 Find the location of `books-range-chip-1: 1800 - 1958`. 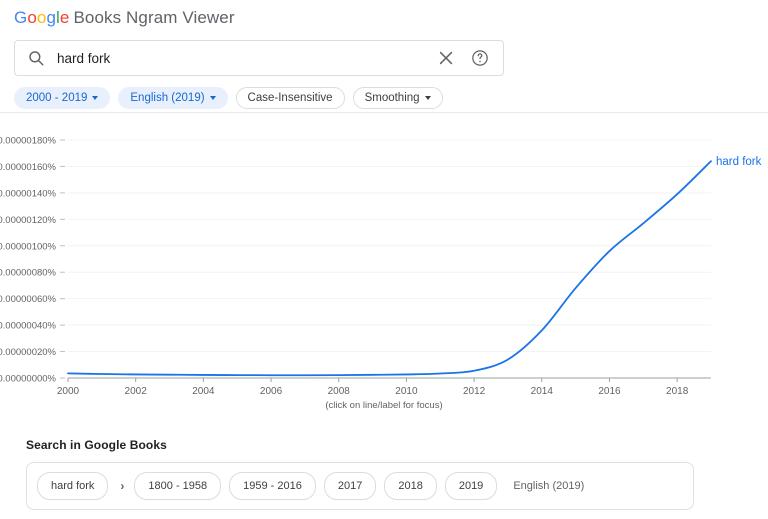

books-range-chip-1: 1800 - 1958 is located at coordinates (178, 486).